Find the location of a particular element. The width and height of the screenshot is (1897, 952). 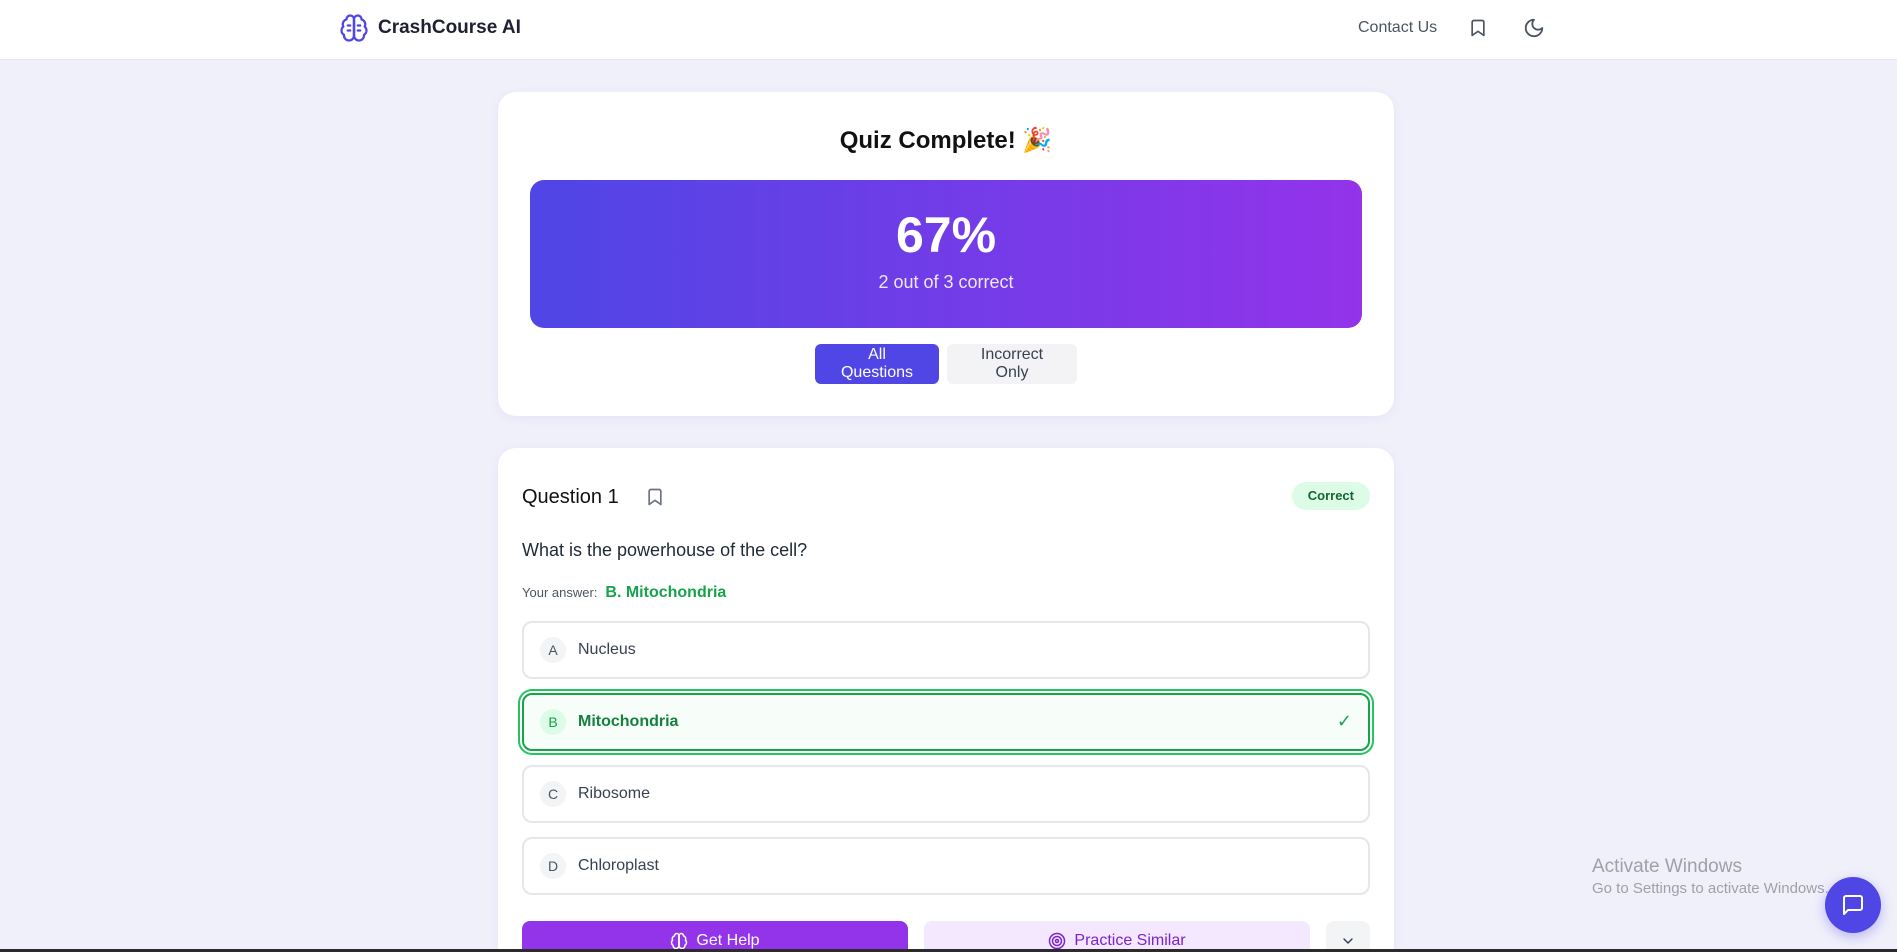

chat-button is located at coordinates (1853, 905).